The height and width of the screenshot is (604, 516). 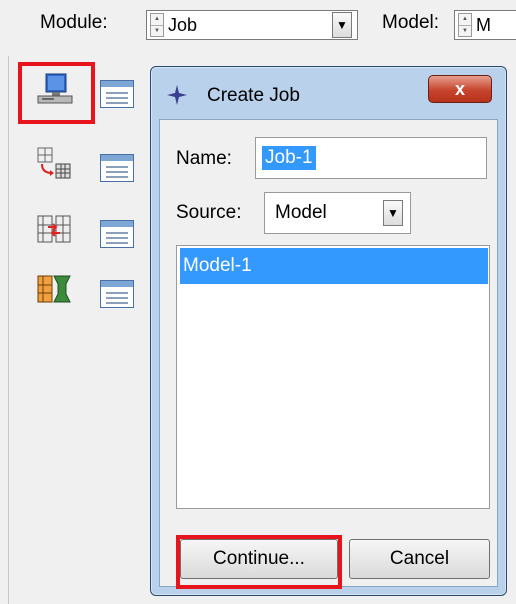 What do you see at coordinates (253, 95) in the screenshot?
I see `dialog-title: Create Job` at bounding box center [253, 95].